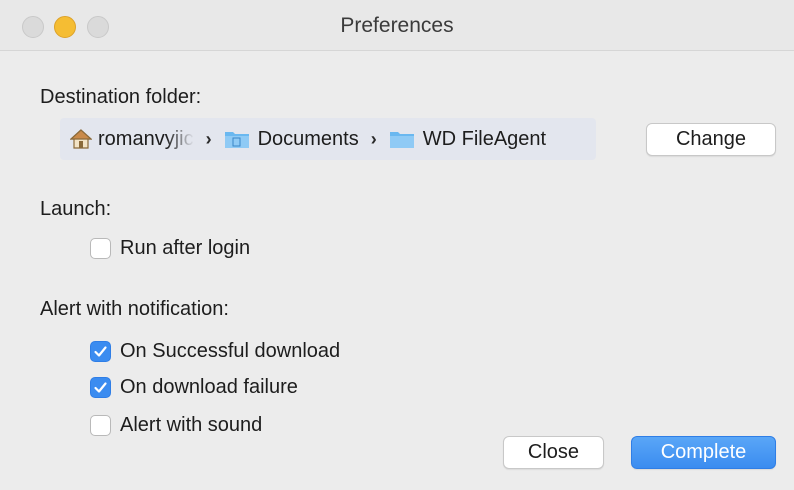  I want to click on download-failure-label: On download failure, so click(209, 387).